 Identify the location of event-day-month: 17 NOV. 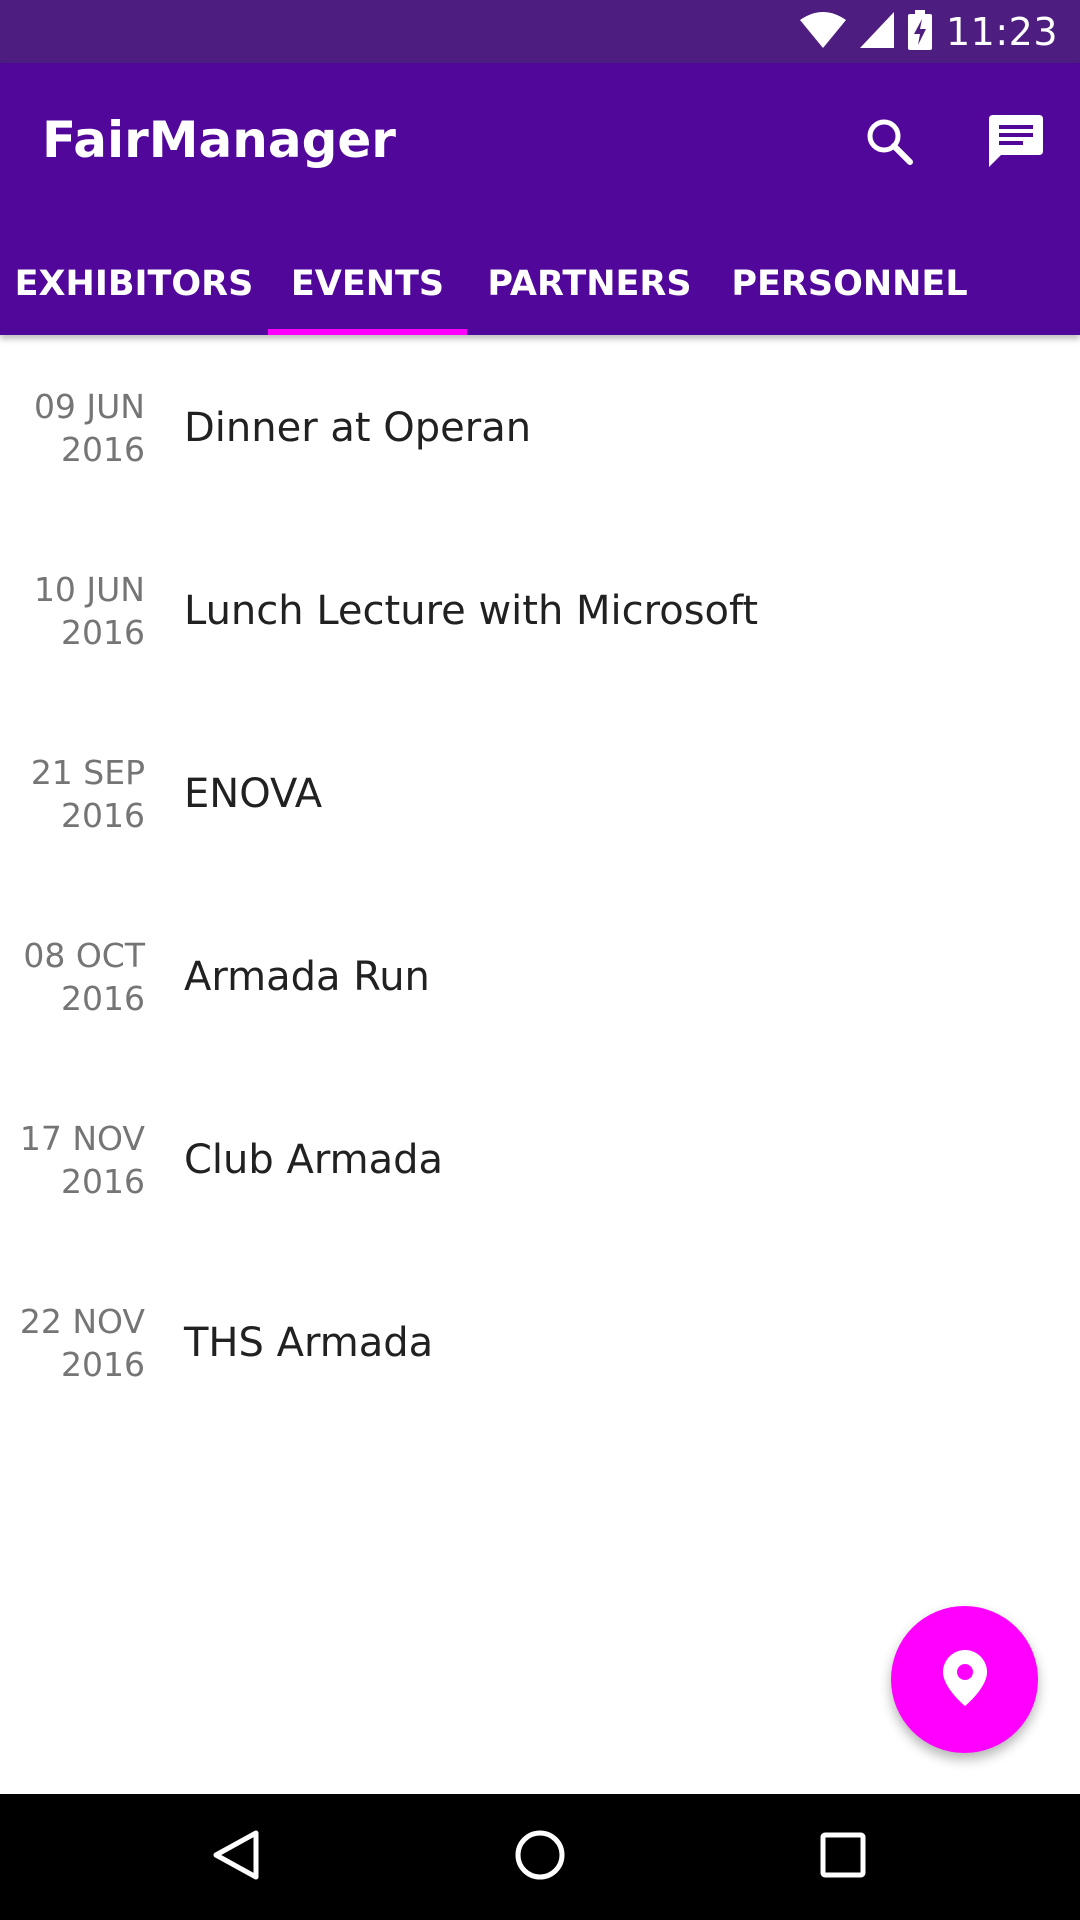
(82, 1138).